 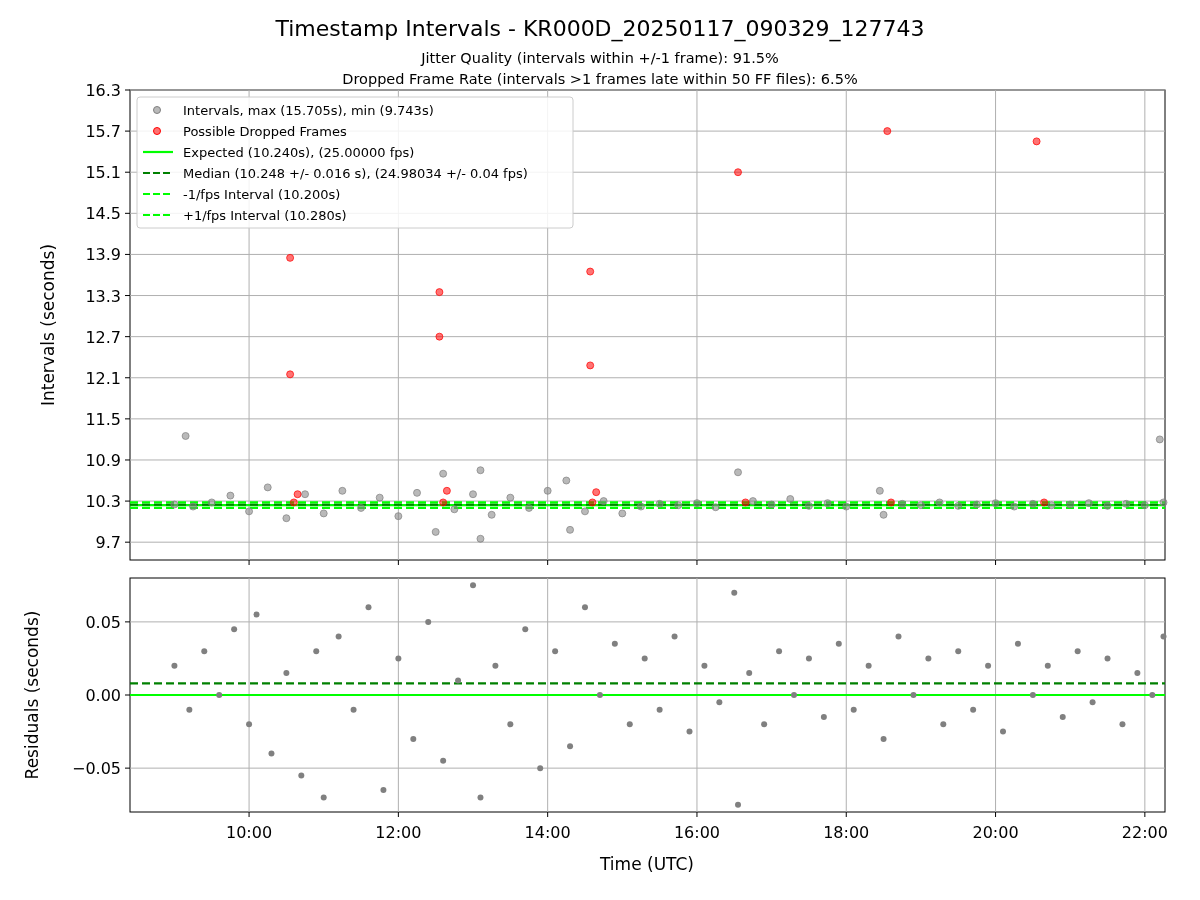 What do you see at coordinates (103, 296) in the screenshot?
I see `tick-label: 13.3` at bounding box center [103, 296].